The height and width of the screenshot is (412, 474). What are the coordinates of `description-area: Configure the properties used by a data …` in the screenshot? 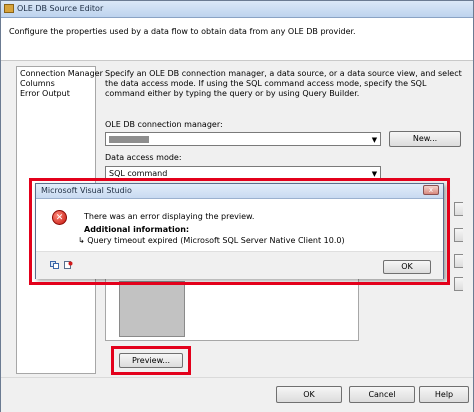 It's located at (237, 39).